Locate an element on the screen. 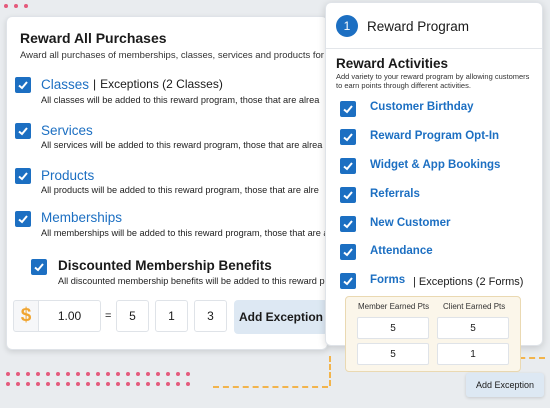  card-title: Reward All Purchases is located at coordinates (93, 38).